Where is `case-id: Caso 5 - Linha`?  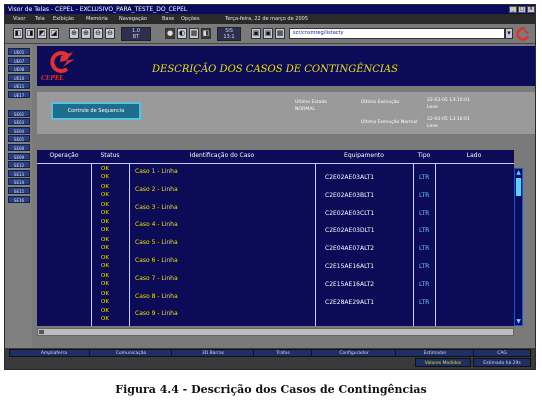 case-id: Caso 5 - Linha is located at coordinates (156, 243).